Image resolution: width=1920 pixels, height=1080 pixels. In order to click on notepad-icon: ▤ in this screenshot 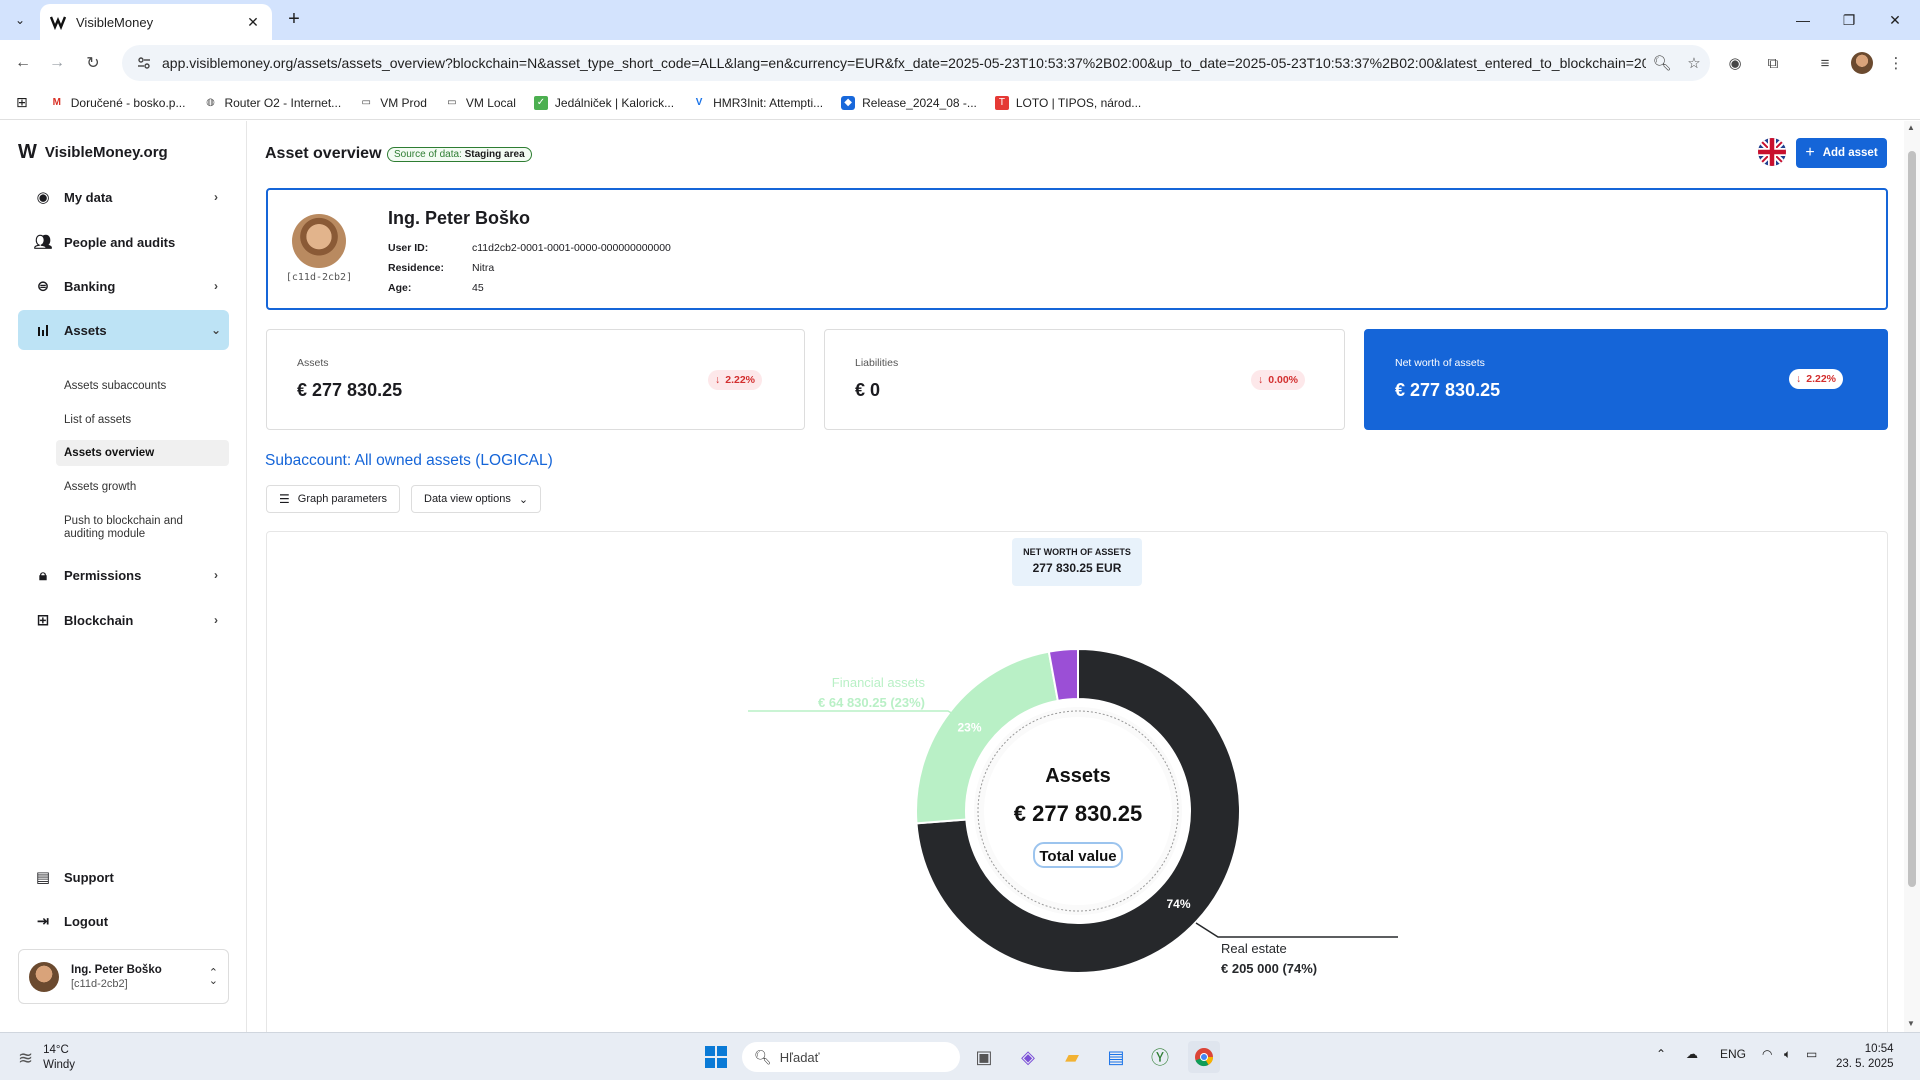, I will do `click(1116, 1057)`.